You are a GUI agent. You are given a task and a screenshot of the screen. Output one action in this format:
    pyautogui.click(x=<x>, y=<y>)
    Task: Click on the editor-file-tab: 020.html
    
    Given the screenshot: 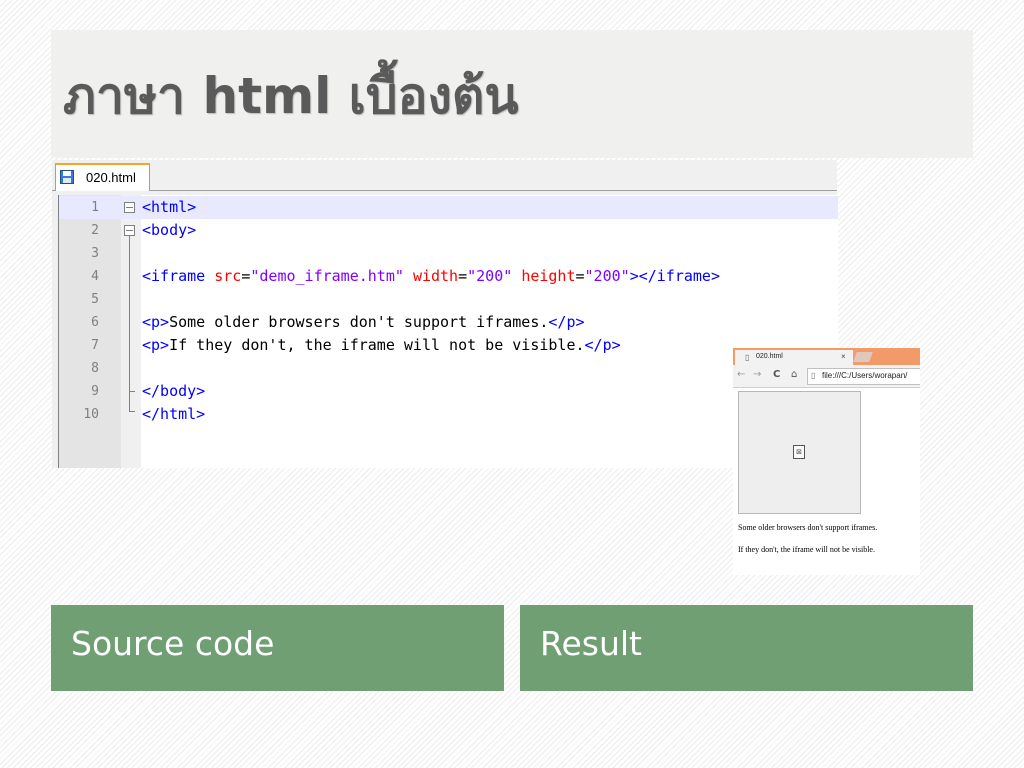 What is the action you would take?
    pyautogui.click(x=102, y=177)
    